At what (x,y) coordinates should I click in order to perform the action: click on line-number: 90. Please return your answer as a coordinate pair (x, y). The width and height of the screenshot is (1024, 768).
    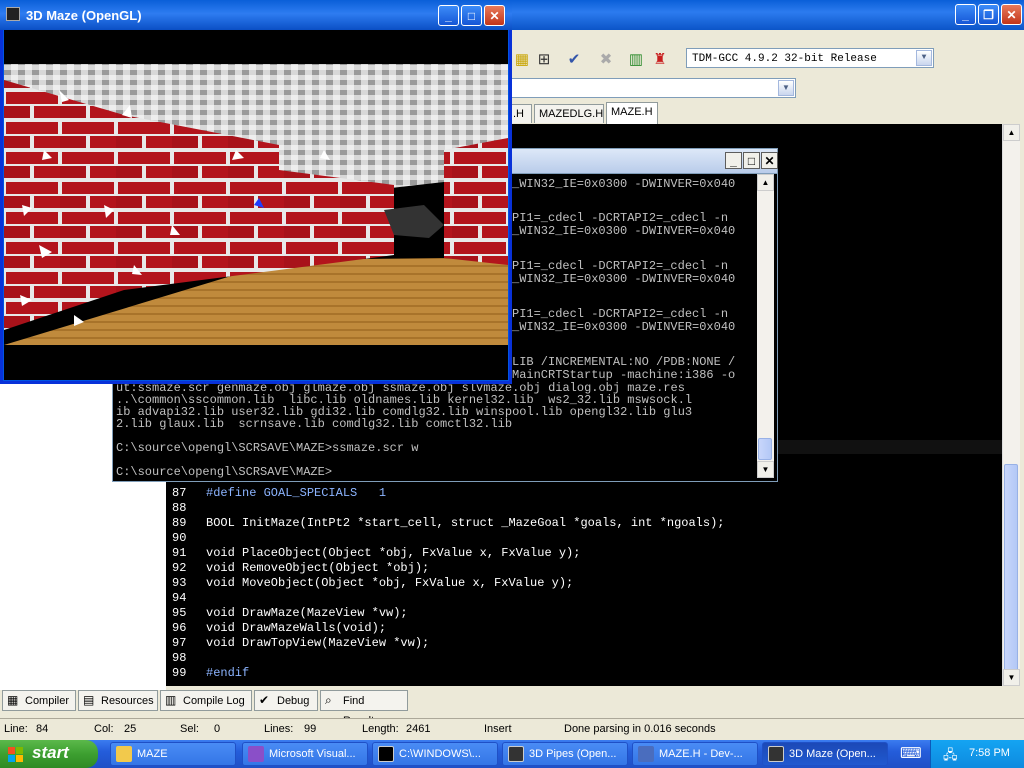
    Looking at the image, I should click on (179, 538).